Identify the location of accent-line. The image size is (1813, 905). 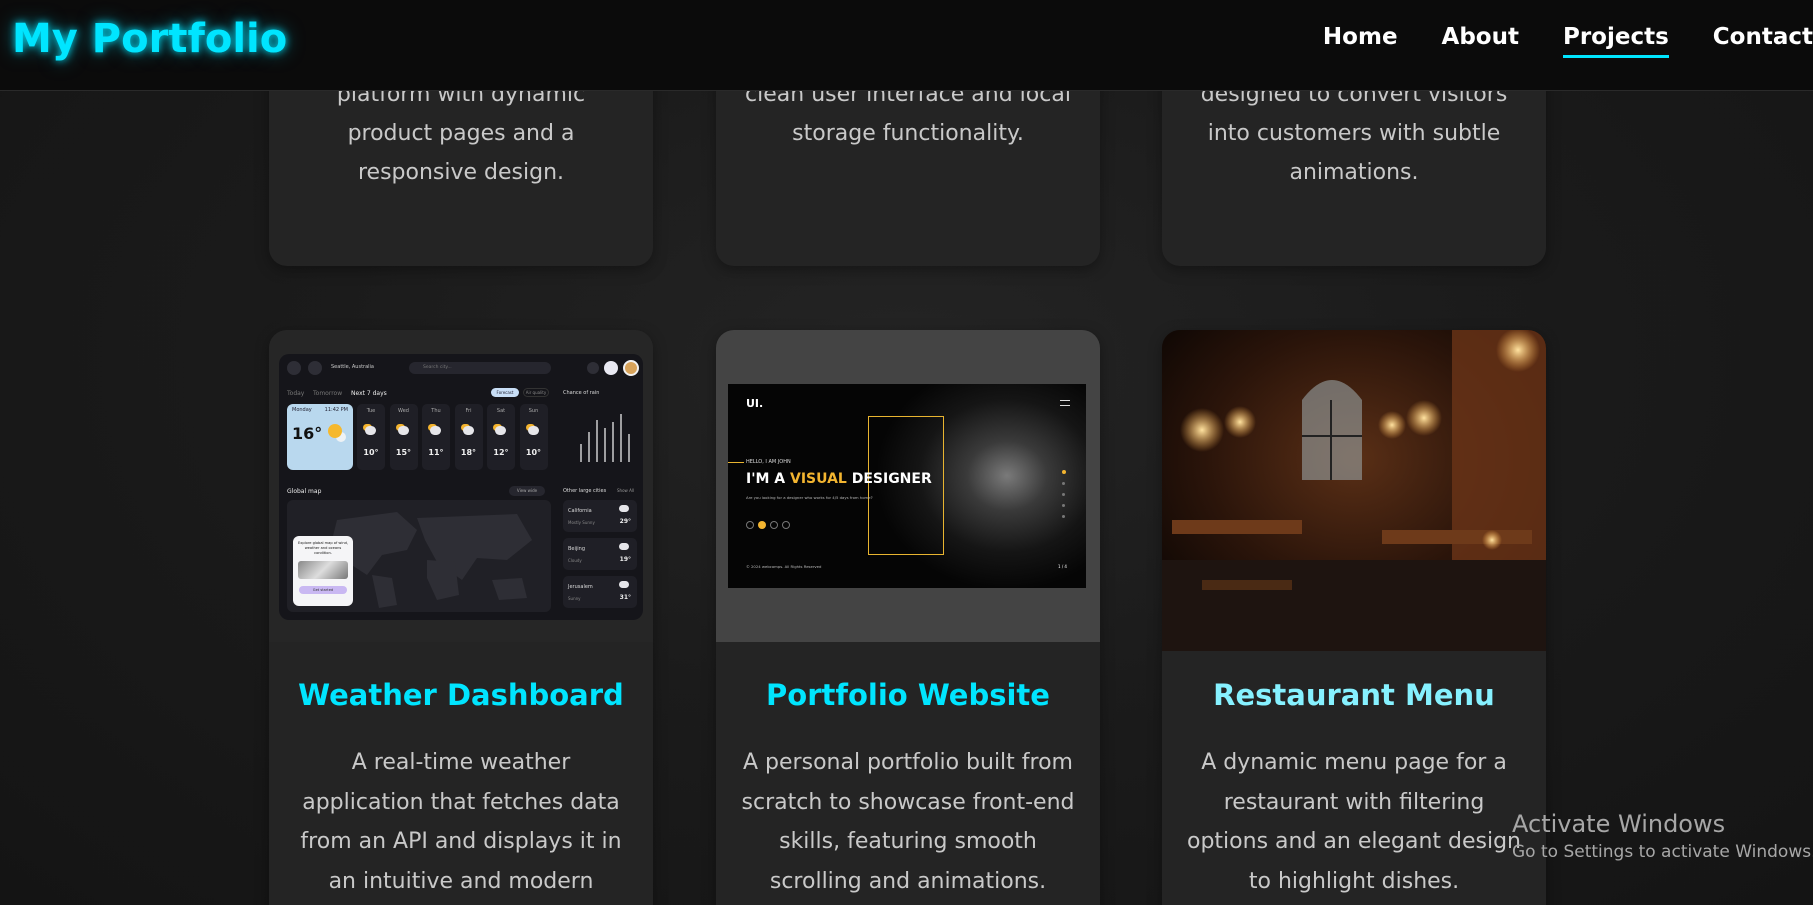
(736, 462).